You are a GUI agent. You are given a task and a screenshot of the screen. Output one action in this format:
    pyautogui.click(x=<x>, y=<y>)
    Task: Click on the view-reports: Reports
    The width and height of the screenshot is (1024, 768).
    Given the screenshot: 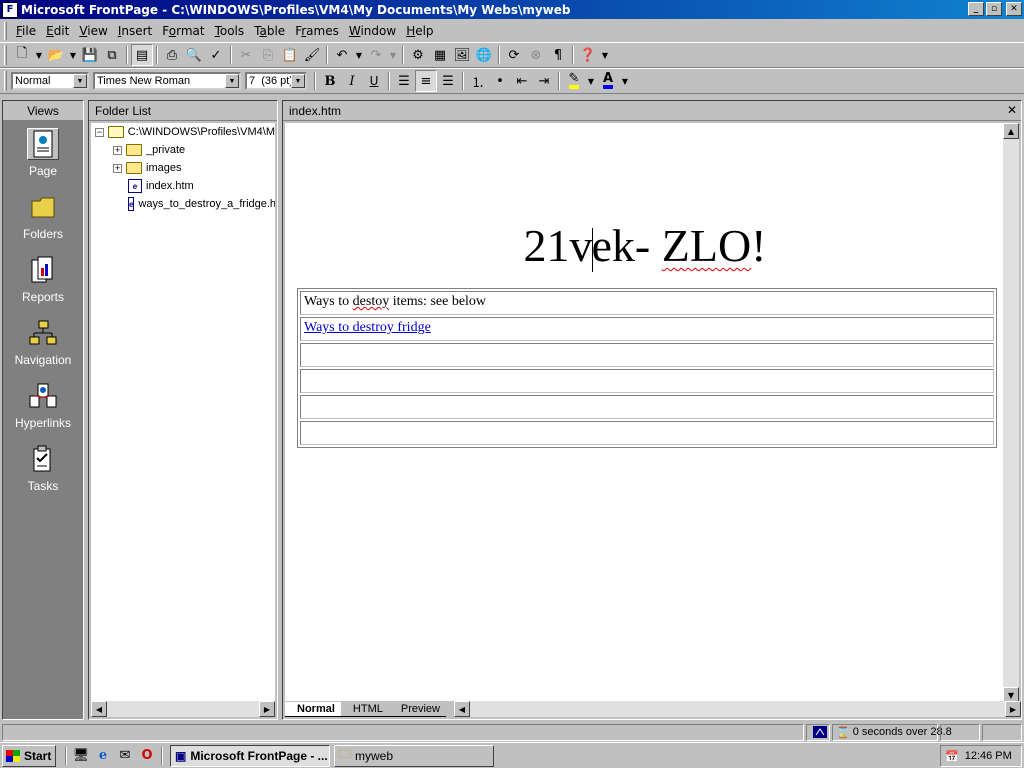 What is the action you would take?
    pyautogui.click(x=43, y=278)
    